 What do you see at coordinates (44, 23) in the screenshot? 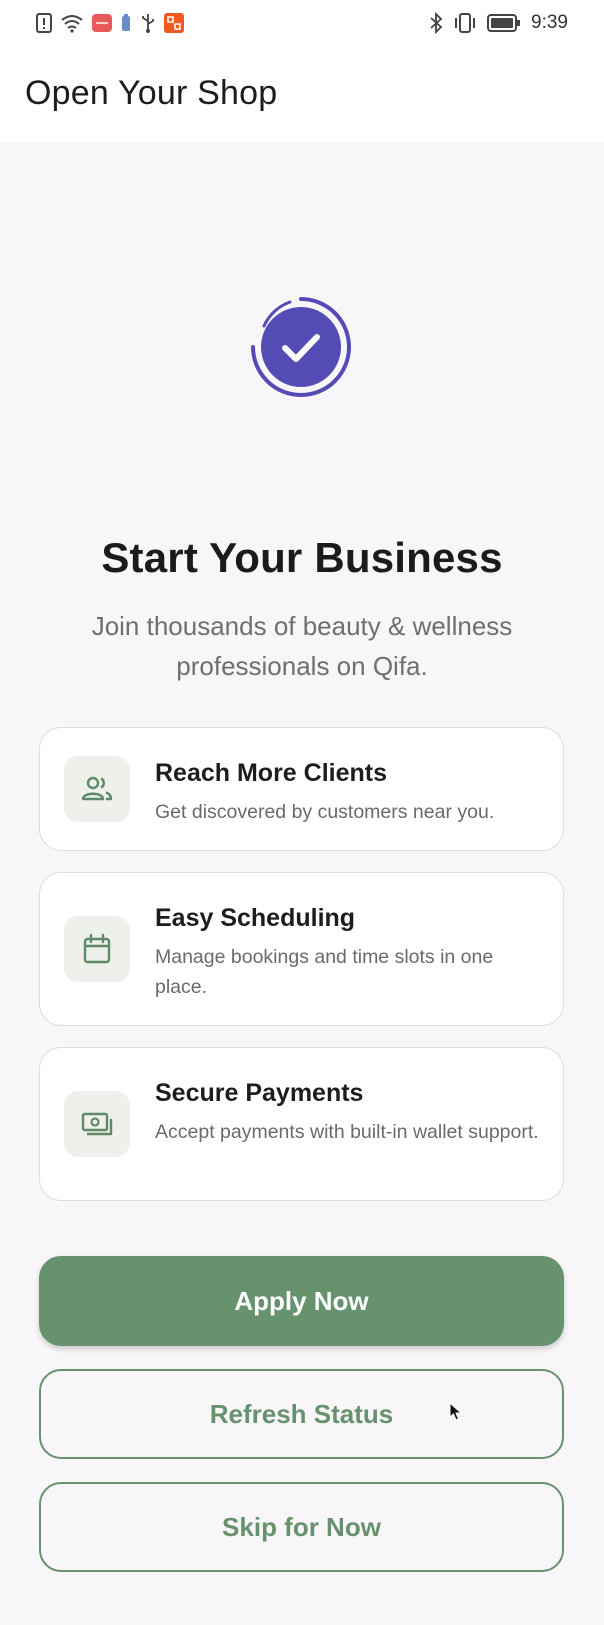
I see `alert-icon` at bounding box center [44, 23].